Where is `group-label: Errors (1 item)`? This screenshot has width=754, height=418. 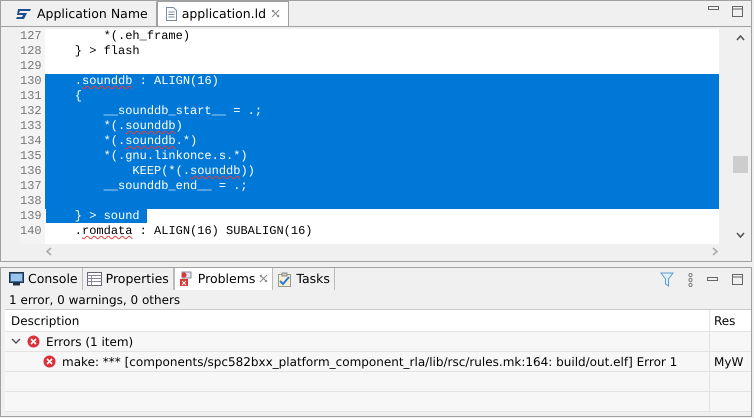
group-label: Errors (1 item) is located at coordinates (90, 341).